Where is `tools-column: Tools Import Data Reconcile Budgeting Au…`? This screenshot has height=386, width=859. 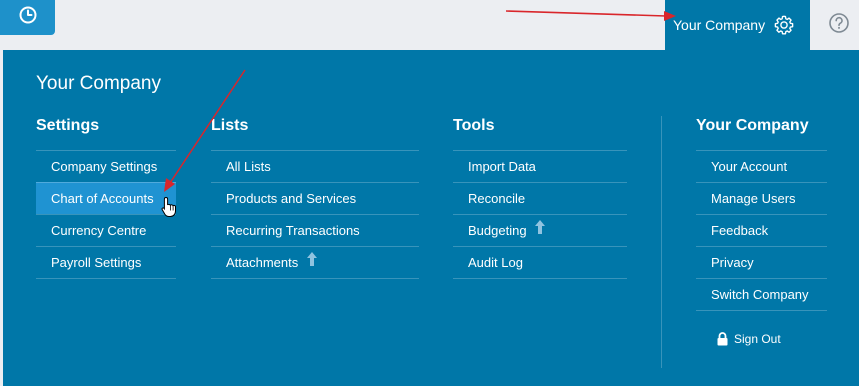 tools-column: Tools Import Data Reconcile Budgeting Au… is located at coordinates (540, 197).